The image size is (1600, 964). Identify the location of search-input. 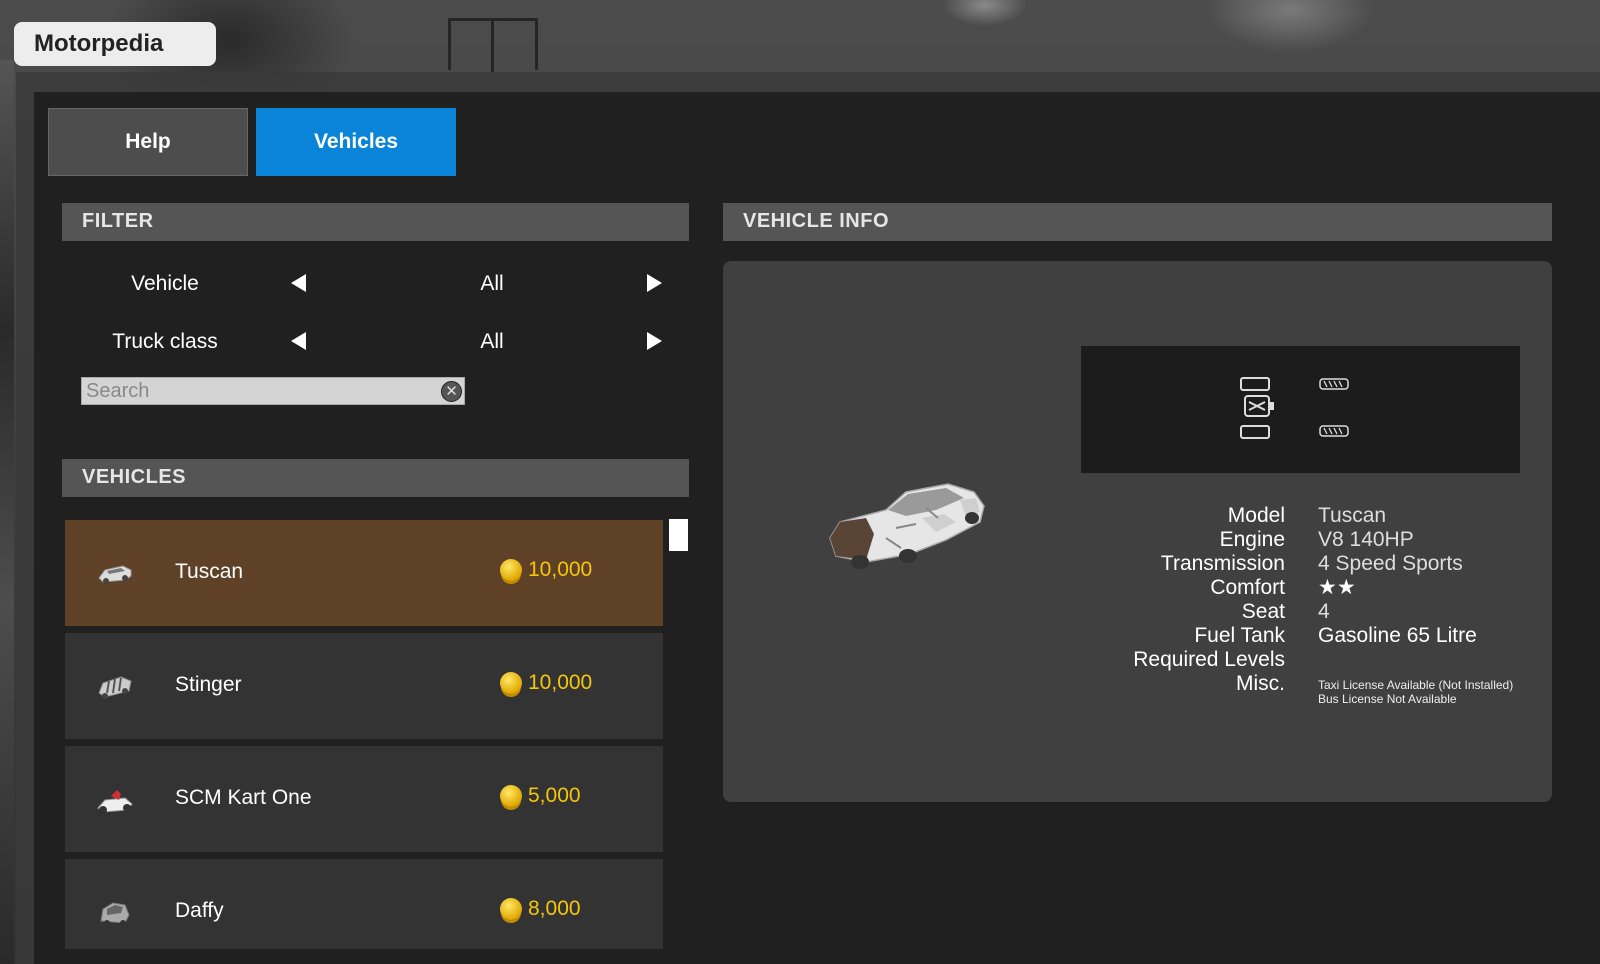
(257, 391).